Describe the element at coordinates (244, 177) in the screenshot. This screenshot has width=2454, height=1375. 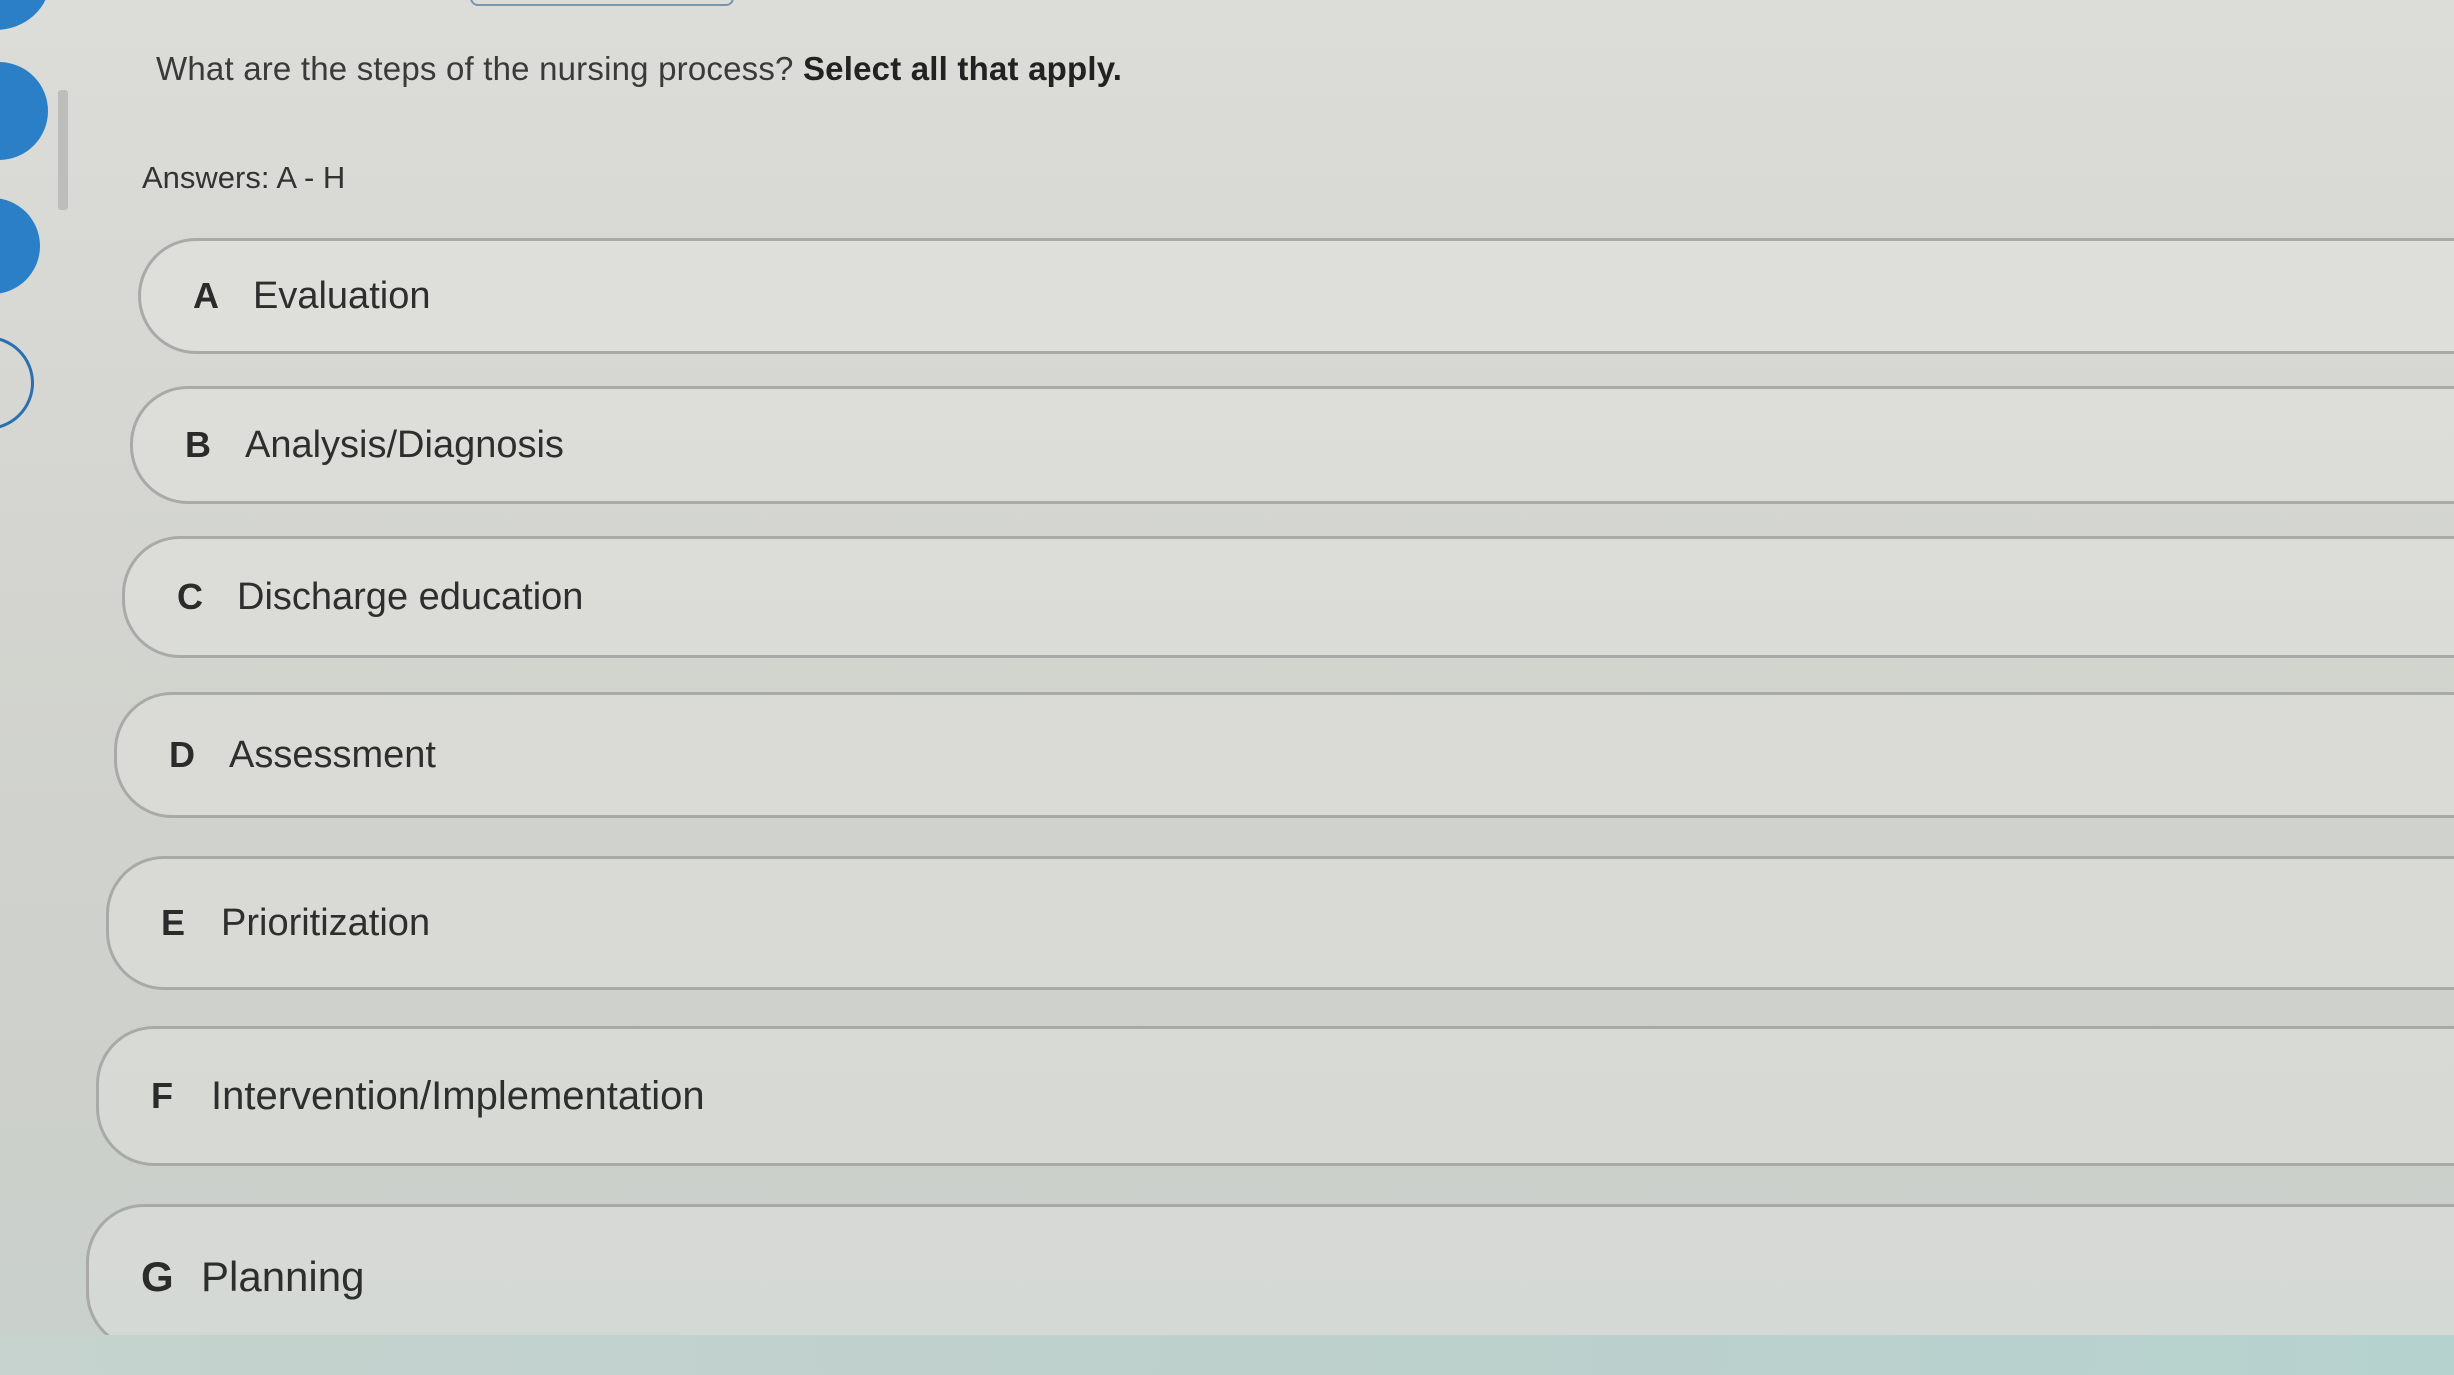
I see `answers-hint: Answers: A - H` at that location.